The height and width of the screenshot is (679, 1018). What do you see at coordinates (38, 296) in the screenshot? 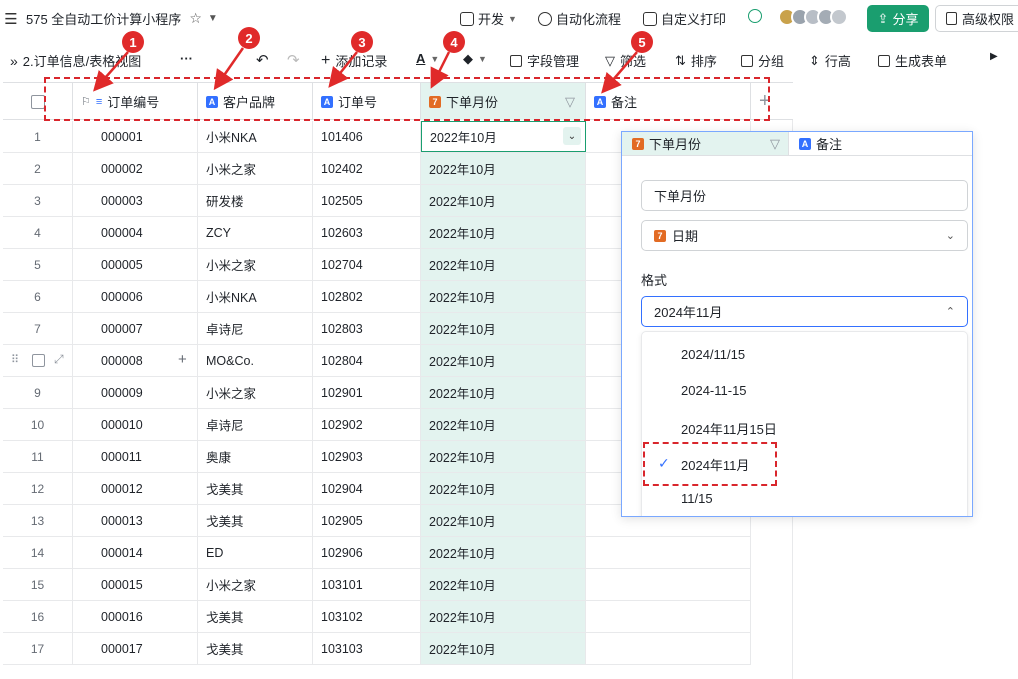
I see `row-index: 6` at bounding box center [38, 296].